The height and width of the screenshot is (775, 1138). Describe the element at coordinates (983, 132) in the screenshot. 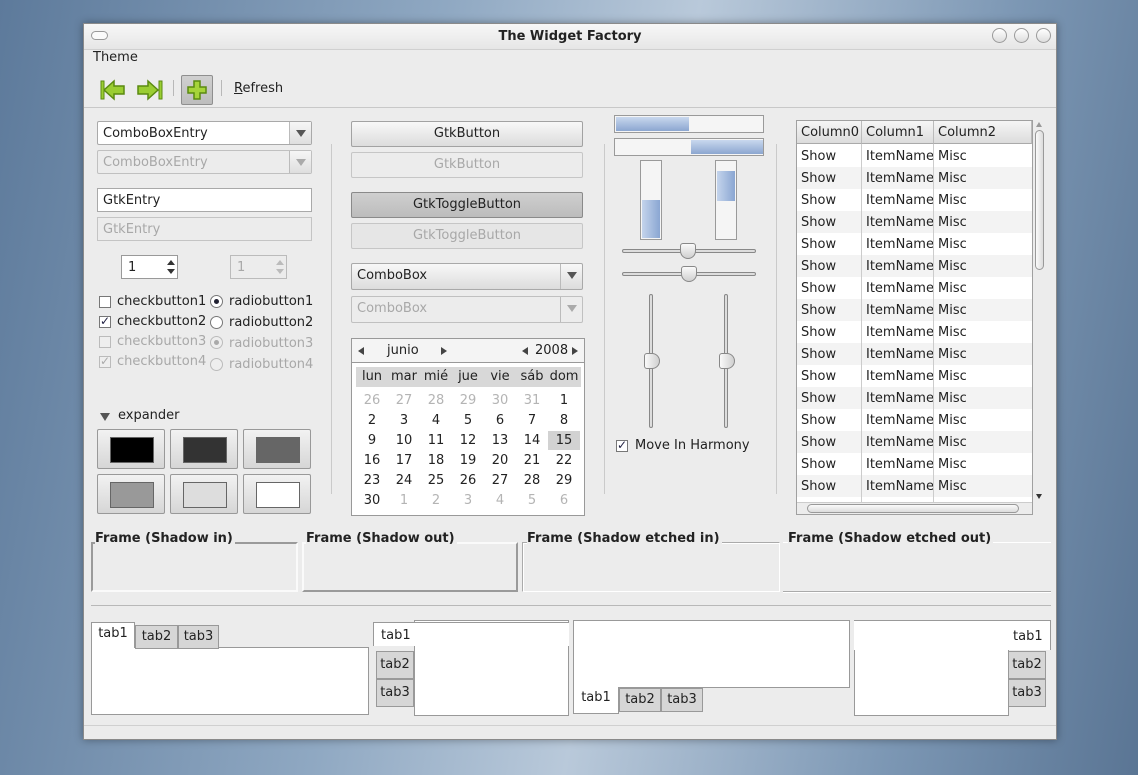

I see `column-header-2: Column2` at that location.